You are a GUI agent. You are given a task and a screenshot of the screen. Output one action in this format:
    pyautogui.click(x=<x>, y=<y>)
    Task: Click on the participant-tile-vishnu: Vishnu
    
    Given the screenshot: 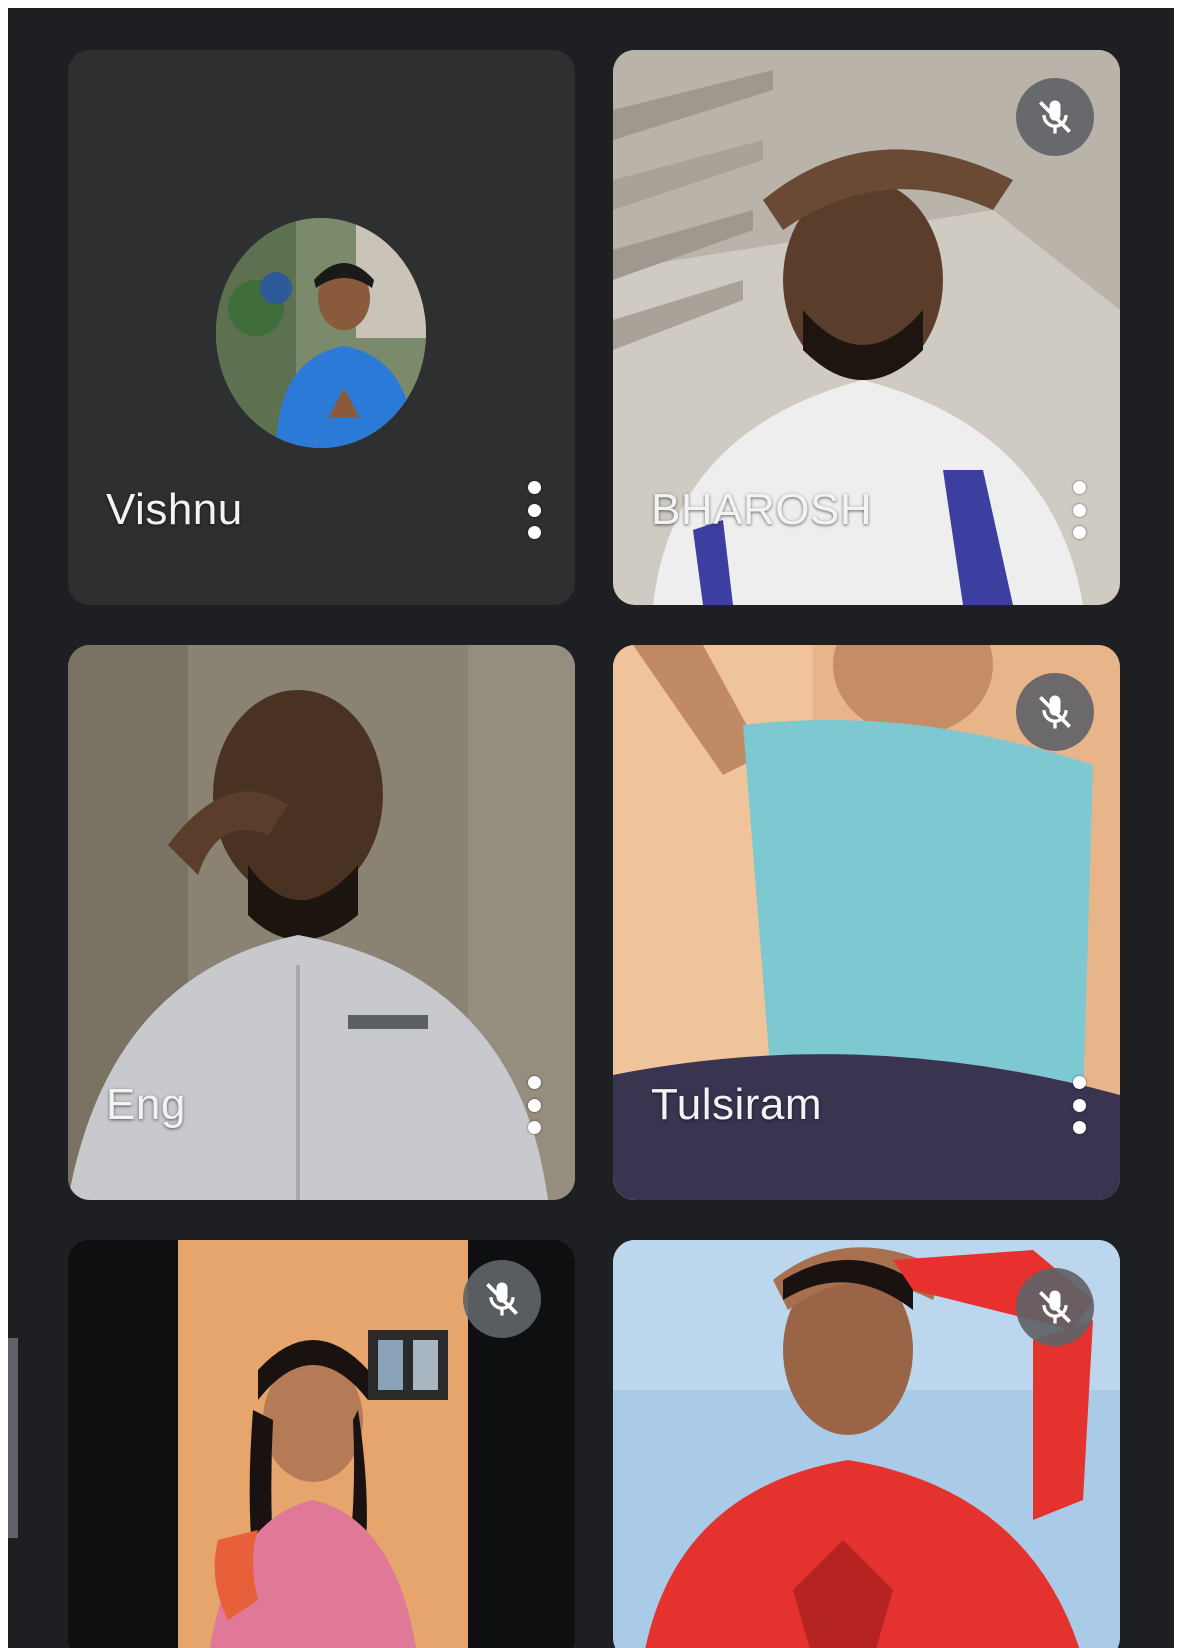 What is the action you would take?
    pyautogui.click(x=321, y=327)
    